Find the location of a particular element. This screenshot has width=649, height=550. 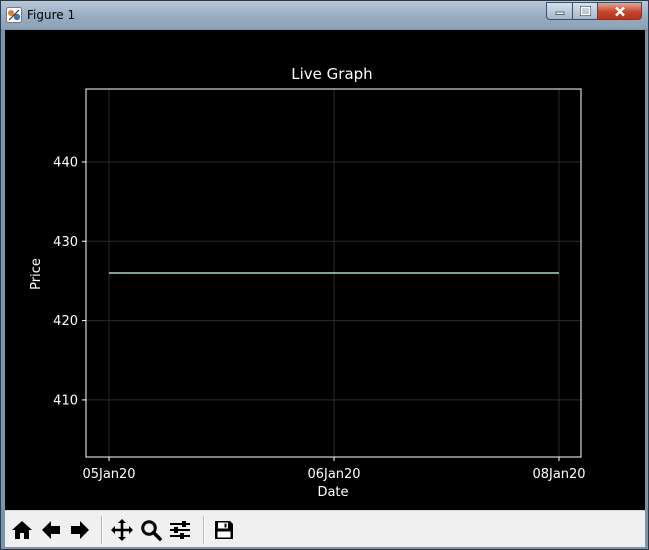

close-icon is located at coordinates (619, 11).